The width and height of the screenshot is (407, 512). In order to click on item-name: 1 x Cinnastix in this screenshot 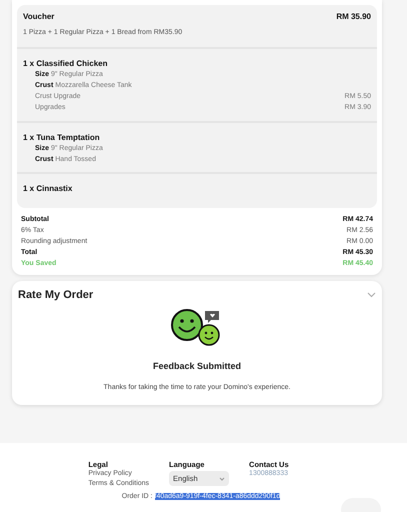, I will do `click(47, 188)`.